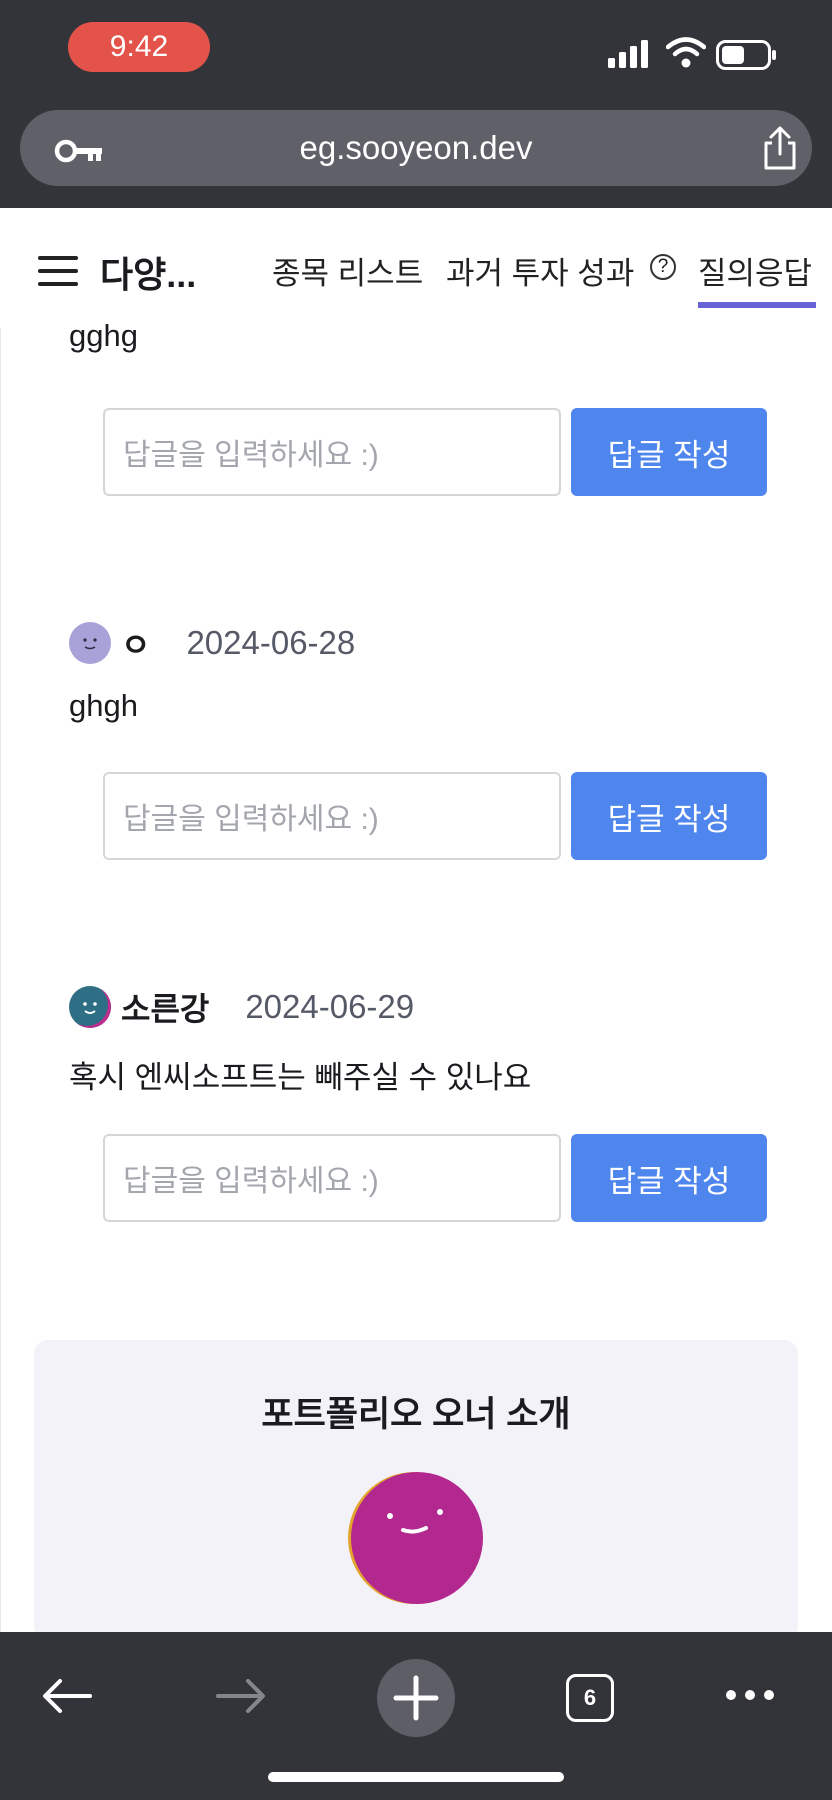 Image resolution: width=832 pixels, height=1800 pixels. I want to click on owner-title: 포트폴리오 오너 소개, so click(416, 1414).